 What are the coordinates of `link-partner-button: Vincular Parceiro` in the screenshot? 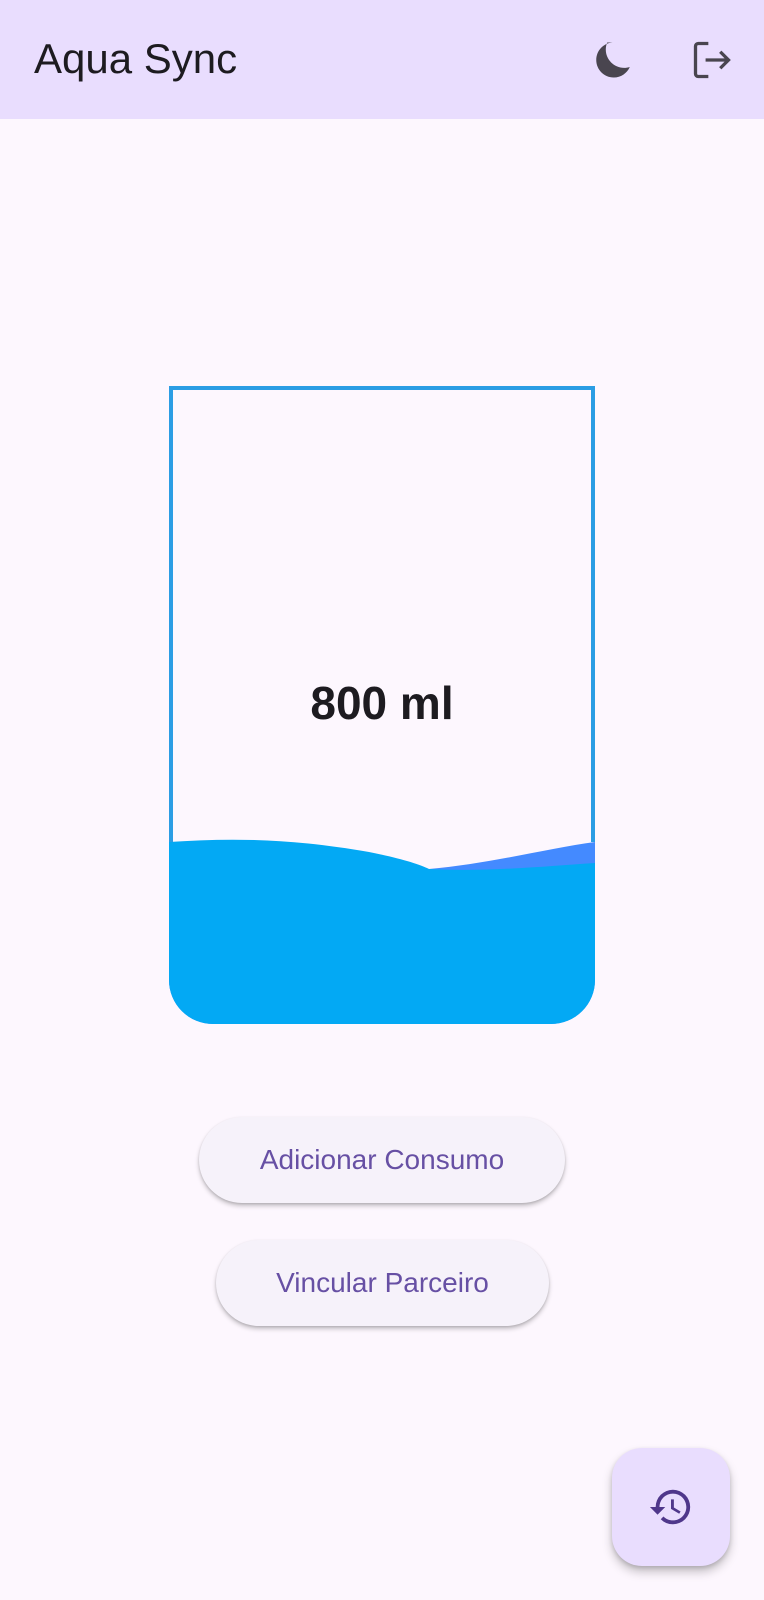 It's located at (382, 1283).